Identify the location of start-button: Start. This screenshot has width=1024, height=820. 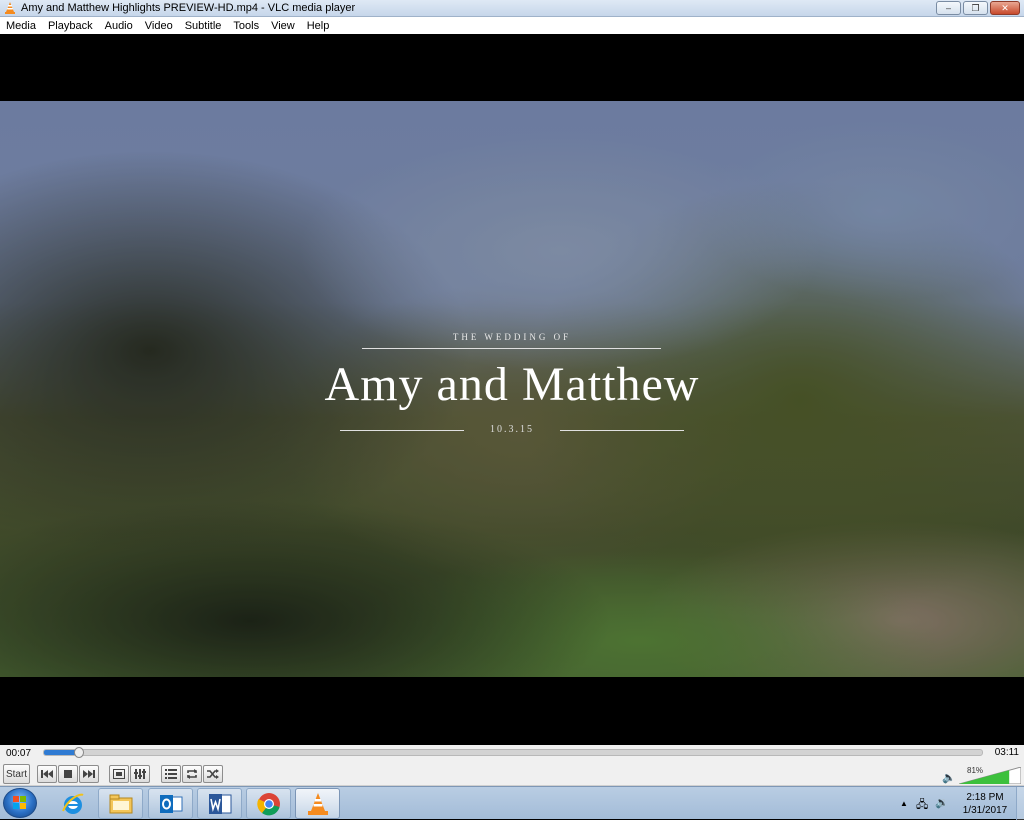
(16, 774).